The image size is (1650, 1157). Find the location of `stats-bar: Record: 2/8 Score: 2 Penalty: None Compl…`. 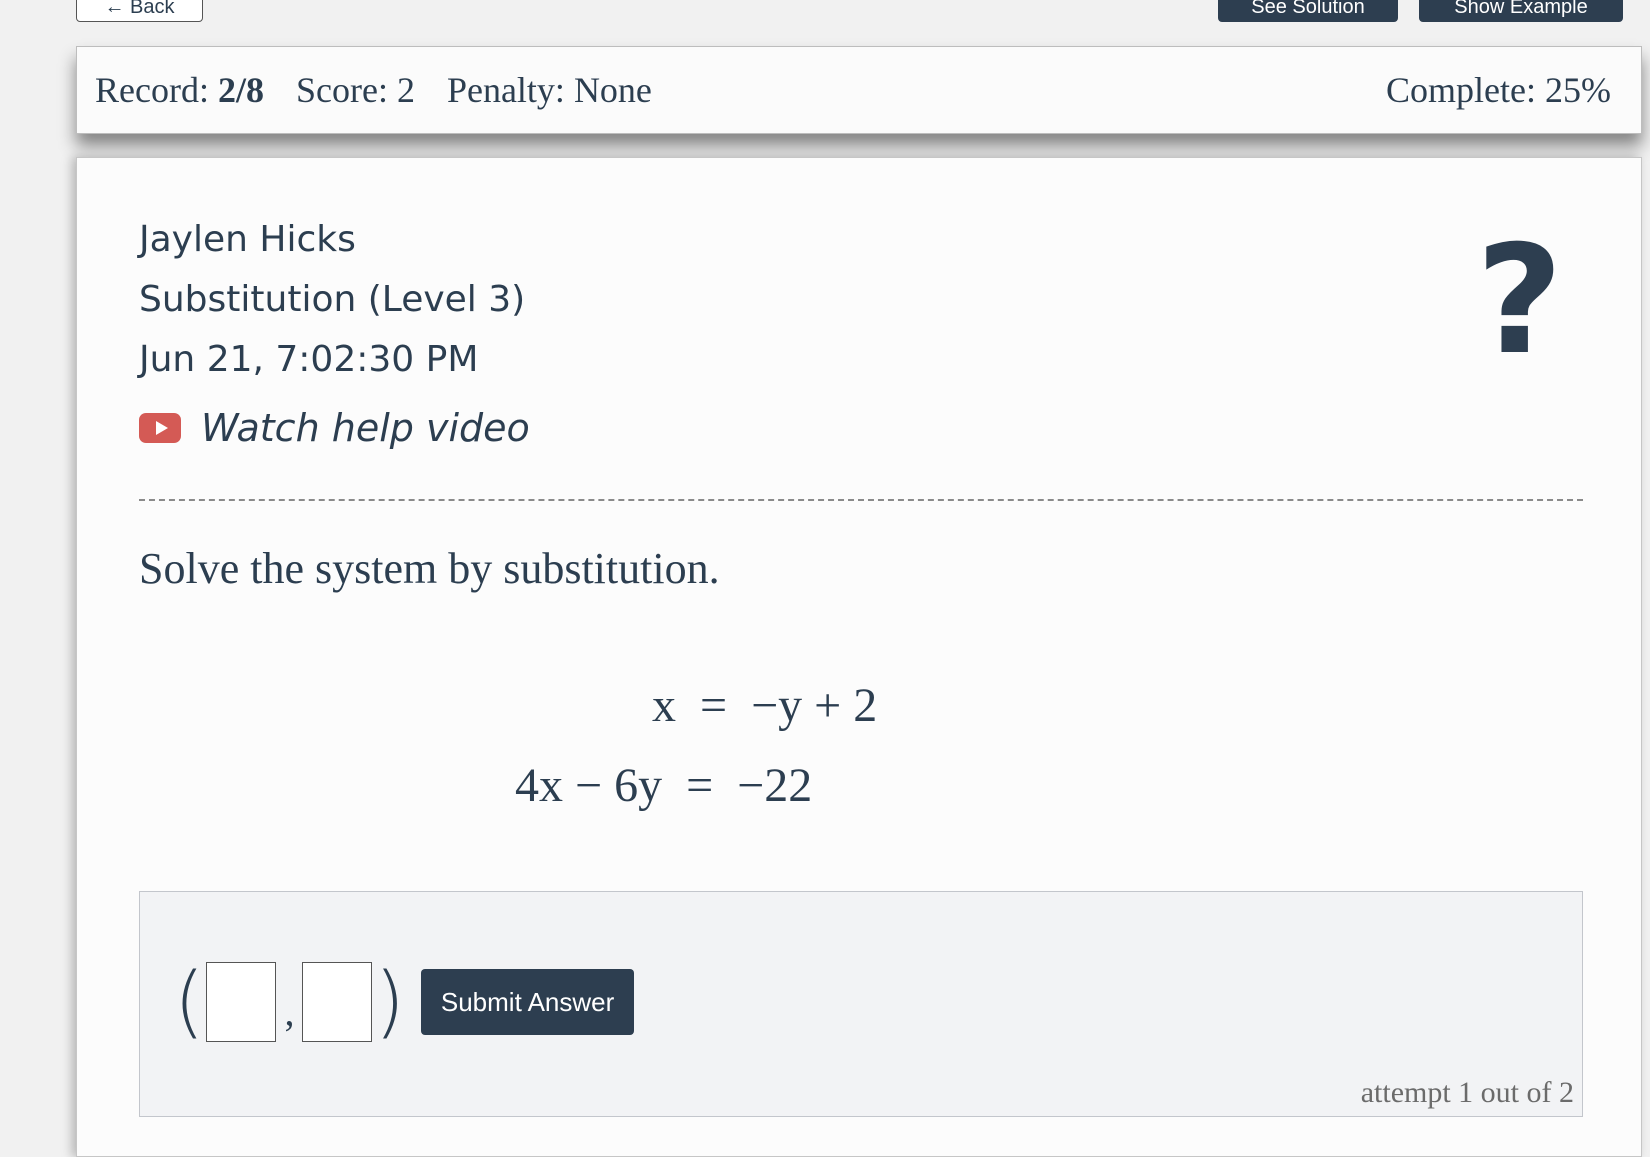

stats-bar: Record: 2/8 Score: 2 Penalty: None Compl… is located at coordinates (859, 90).